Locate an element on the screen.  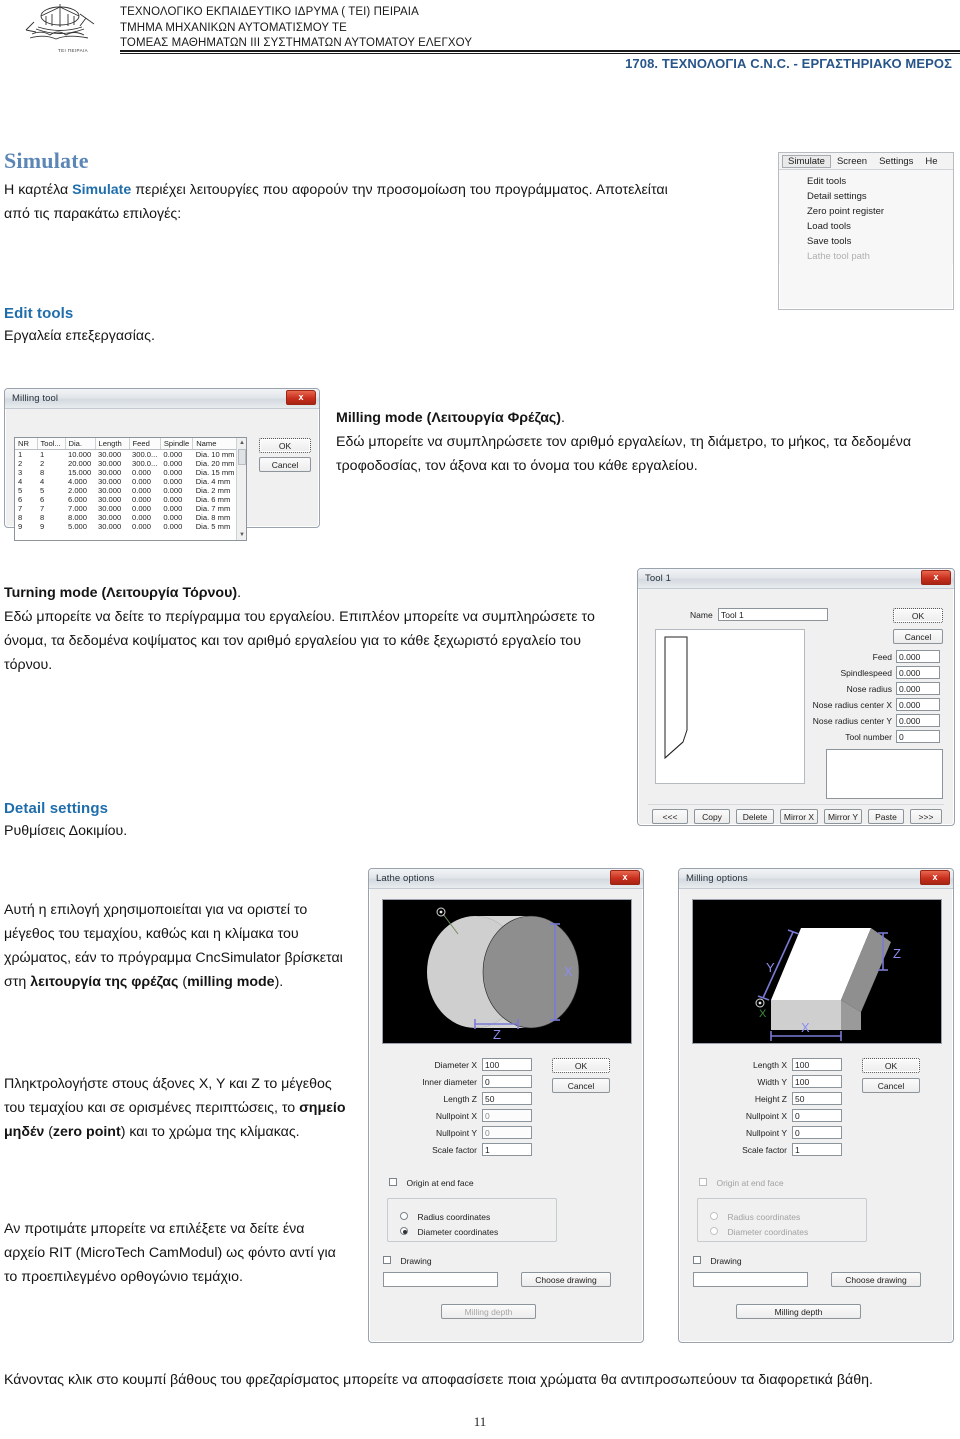
paragraph-edit-tools: Εργαλεία επεξεργασίας. is located at coordinates (79, 336).